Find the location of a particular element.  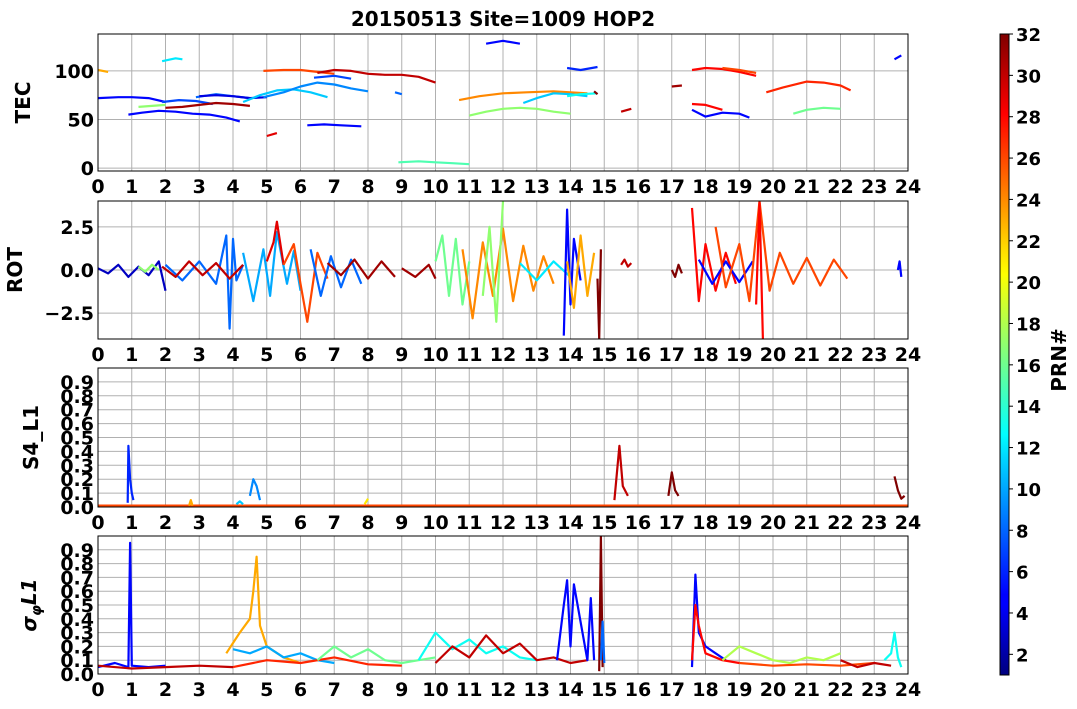

colorbar-tick-label: 20 is located at coordinates (1028, 283).